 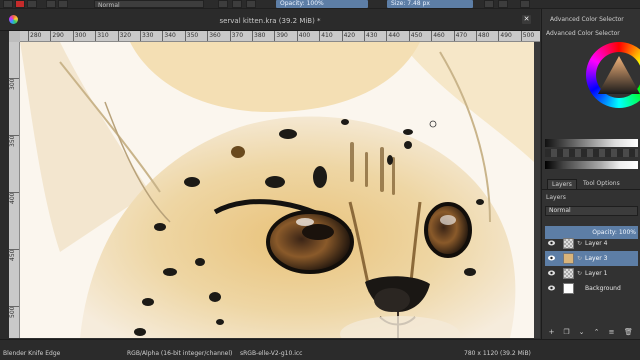 What do you see at coordinates (103, 35) in the screenshot?
I see `ruler-h-label: 310` at bounding box center [103, 35].